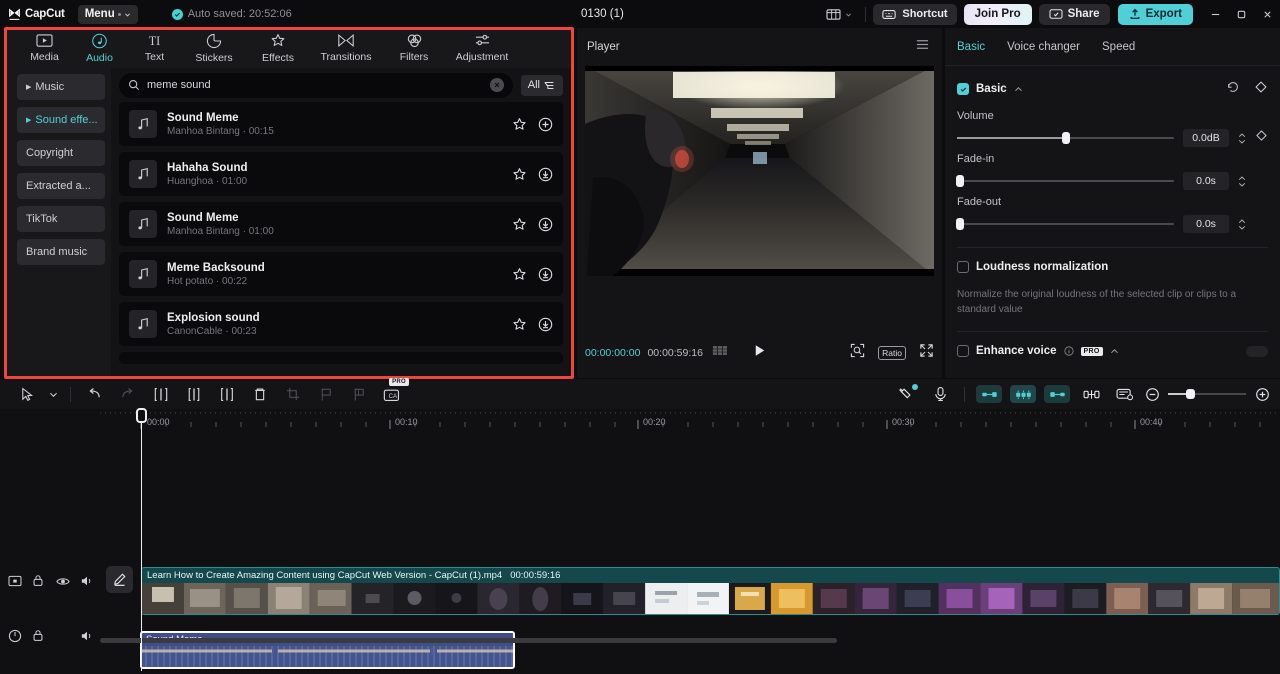 The width and height of the screenshot is (1280, 674). I want to click on mix-left-button, so click(989, 394).